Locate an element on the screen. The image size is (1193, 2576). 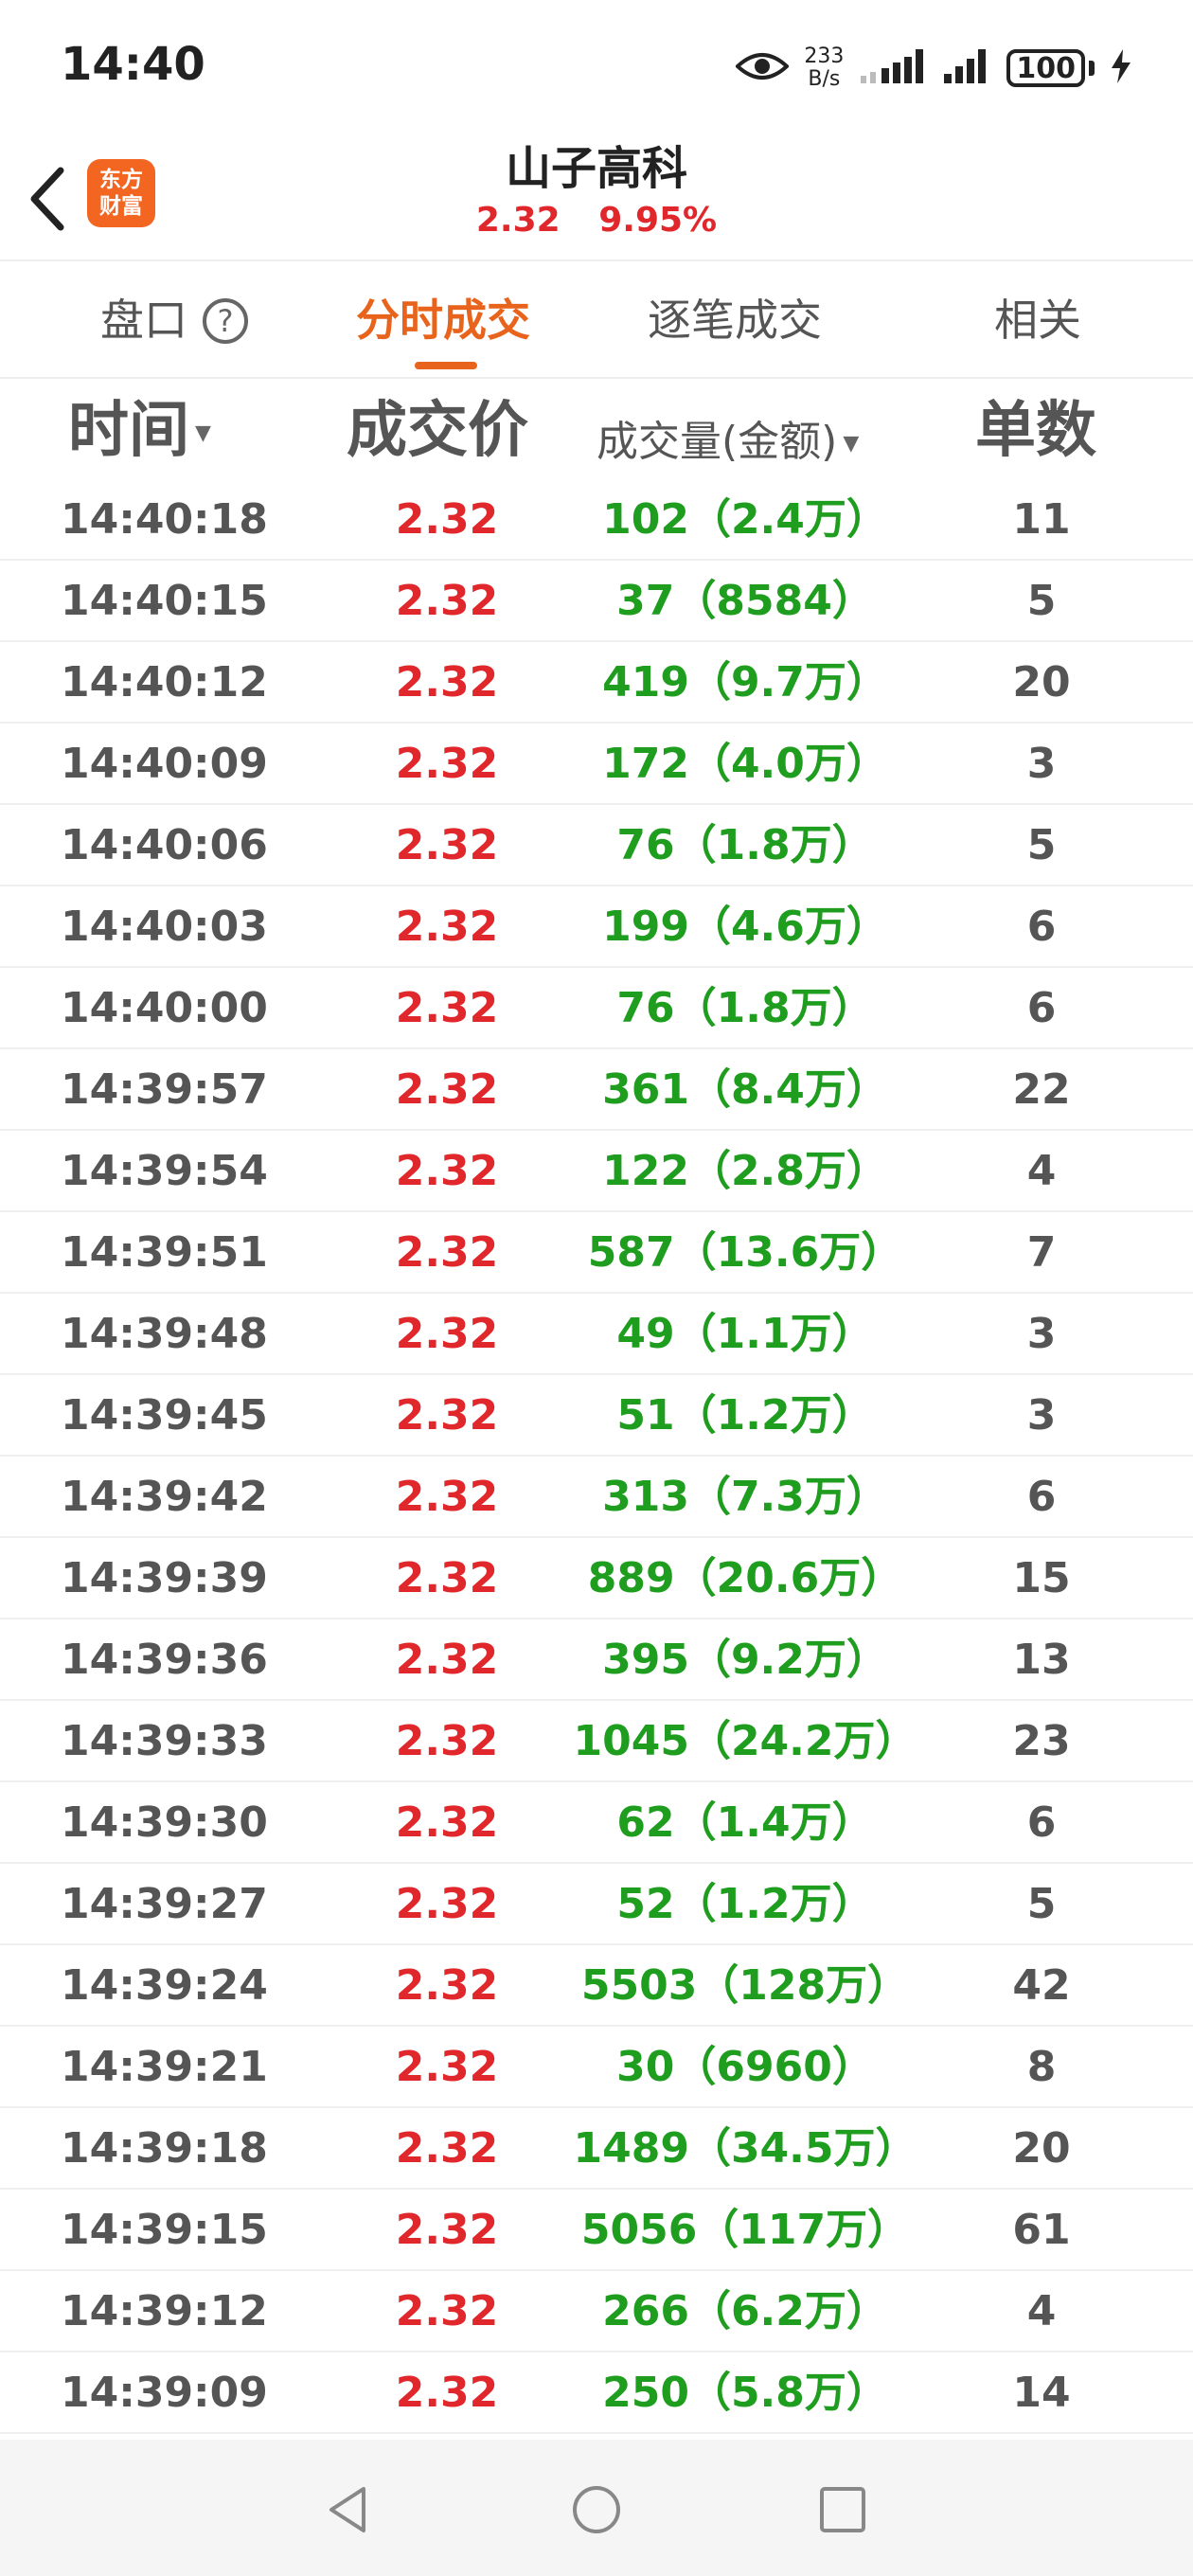
table-row: 14:39:57 2.32 361（8.4万） 22 is located at coordinates (596, 1090).